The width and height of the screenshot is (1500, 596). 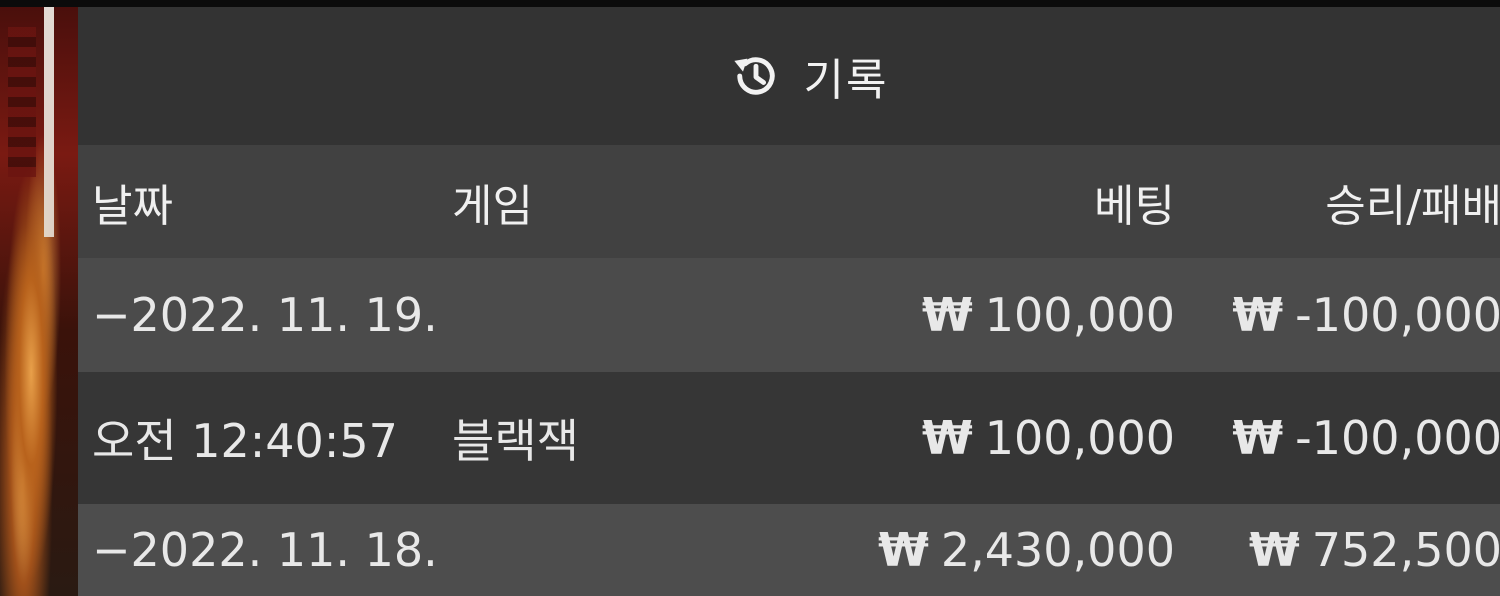 I want to click on background-artwork, so click(x=39, y=301).